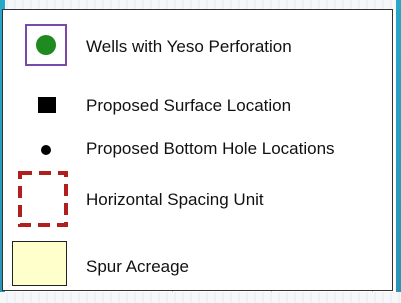  Describe the element at coordinates (175, 199) in the screenshot. I see `legend-label-spacing: Horizontal Spacing Unit` at that location.